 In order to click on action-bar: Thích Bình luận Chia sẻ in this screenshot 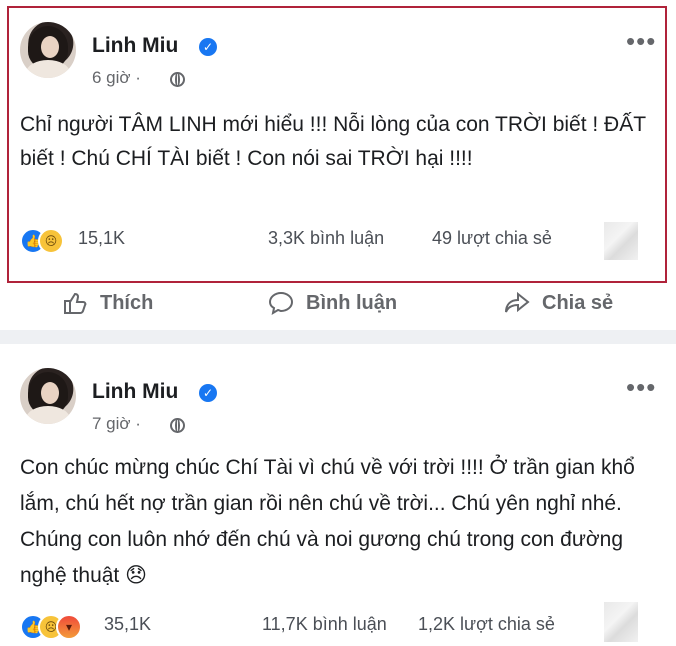, I will do `click(338, 304)`.